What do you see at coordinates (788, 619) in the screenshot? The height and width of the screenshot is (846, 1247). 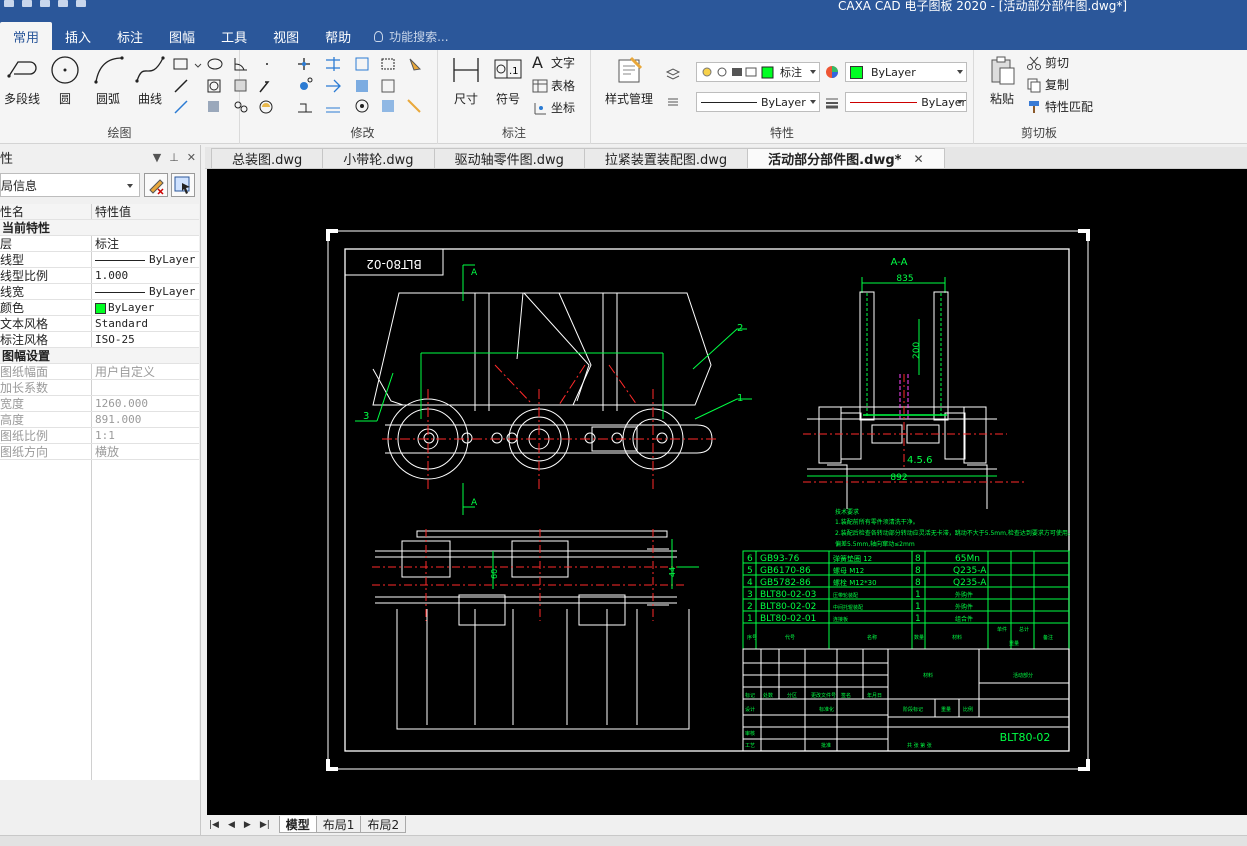 I see `svg-text: BLT80-02-01` at bounding box center [788, 619].